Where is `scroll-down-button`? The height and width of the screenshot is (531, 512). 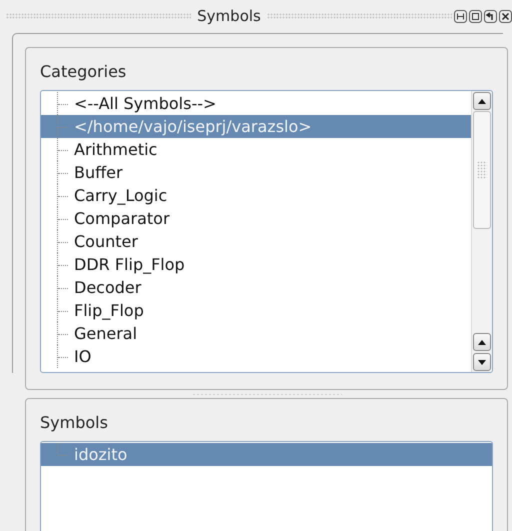
scroll-down-button is located at coordinates (482, 362).